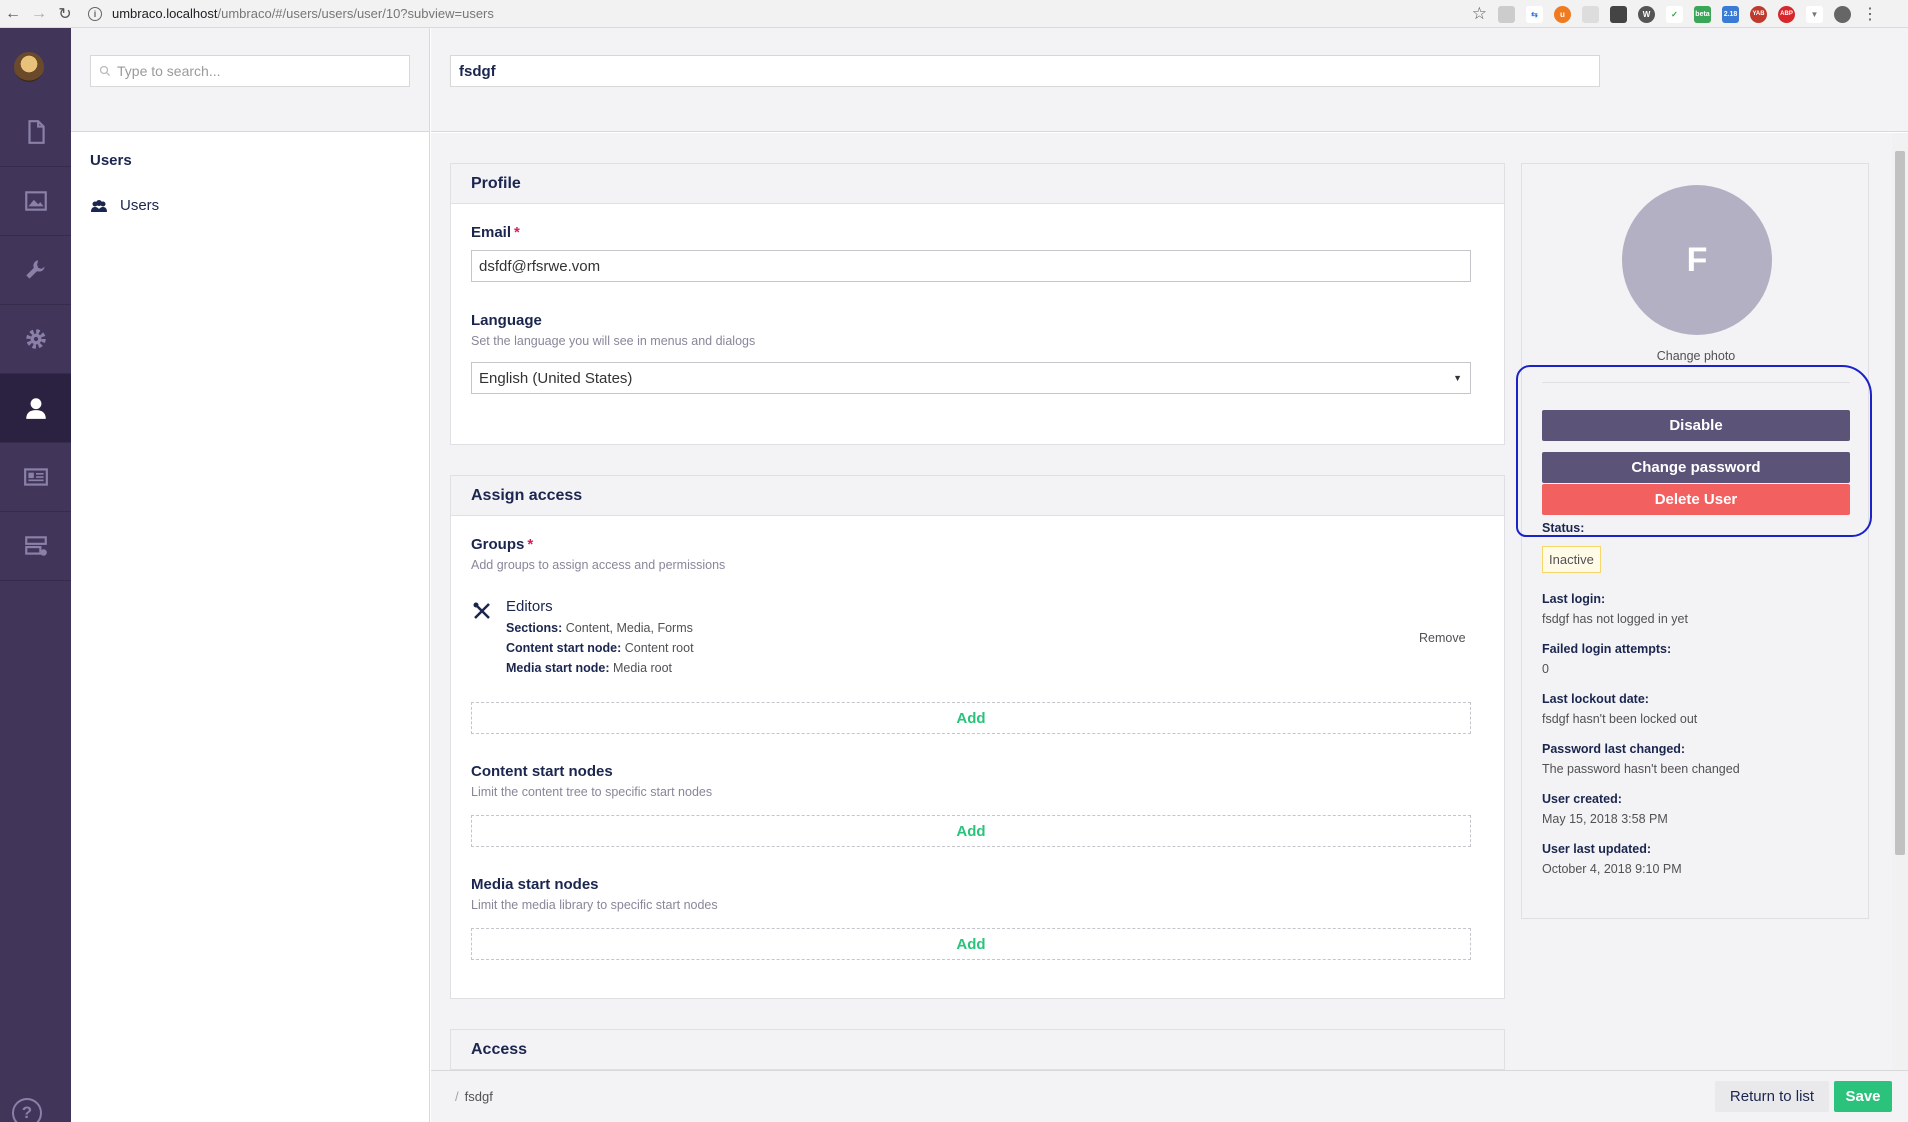 Image resolution: width=1908 pixels, height=1122 pixels. I want to click on password-changed-label: Password last changed:, so click(1614, 749).